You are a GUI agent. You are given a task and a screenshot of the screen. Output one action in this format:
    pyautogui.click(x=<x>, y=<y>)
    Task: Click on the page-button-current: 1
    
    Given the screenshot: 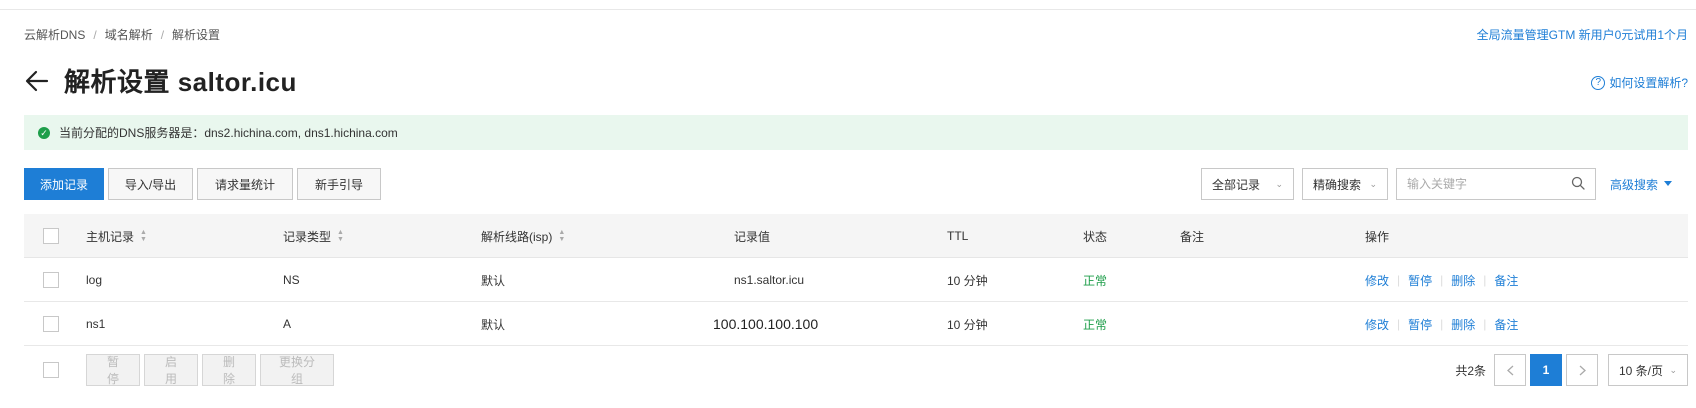 What is the action you would take?
    pyautogui.click(x=1546, y=370)
    